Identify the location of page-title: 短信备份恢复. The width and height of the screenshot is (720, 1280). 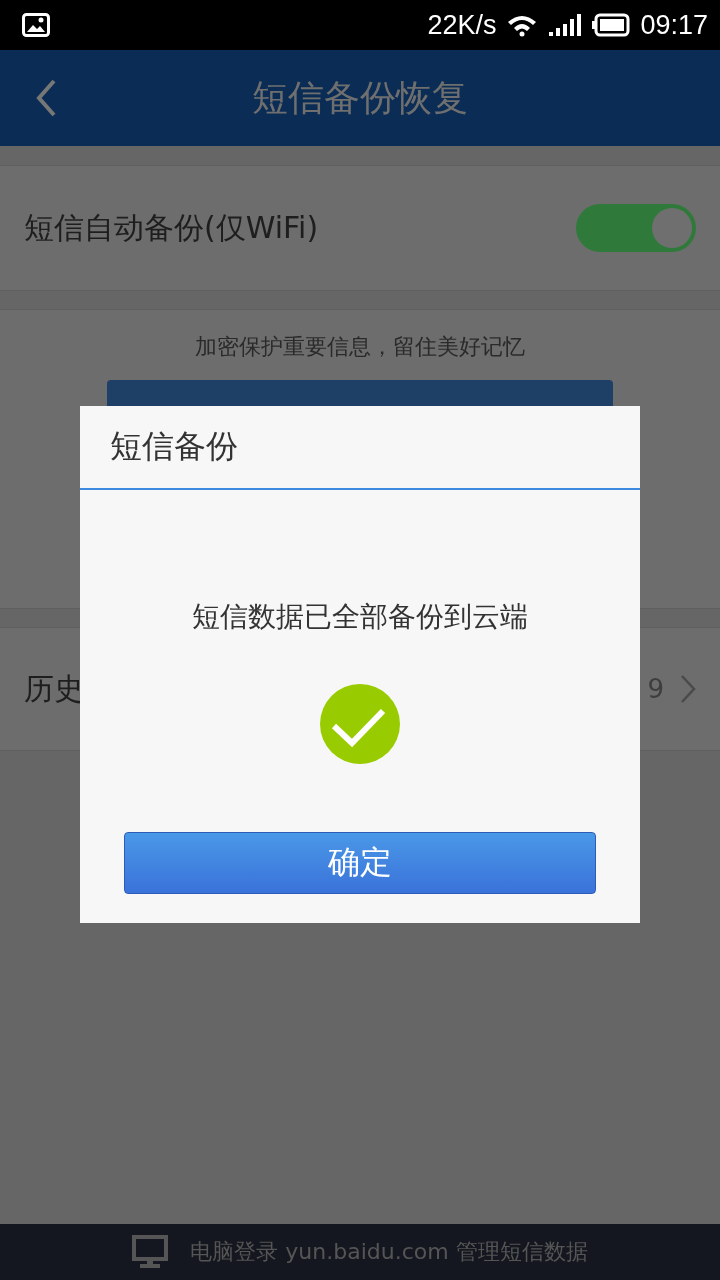
(360, 97).